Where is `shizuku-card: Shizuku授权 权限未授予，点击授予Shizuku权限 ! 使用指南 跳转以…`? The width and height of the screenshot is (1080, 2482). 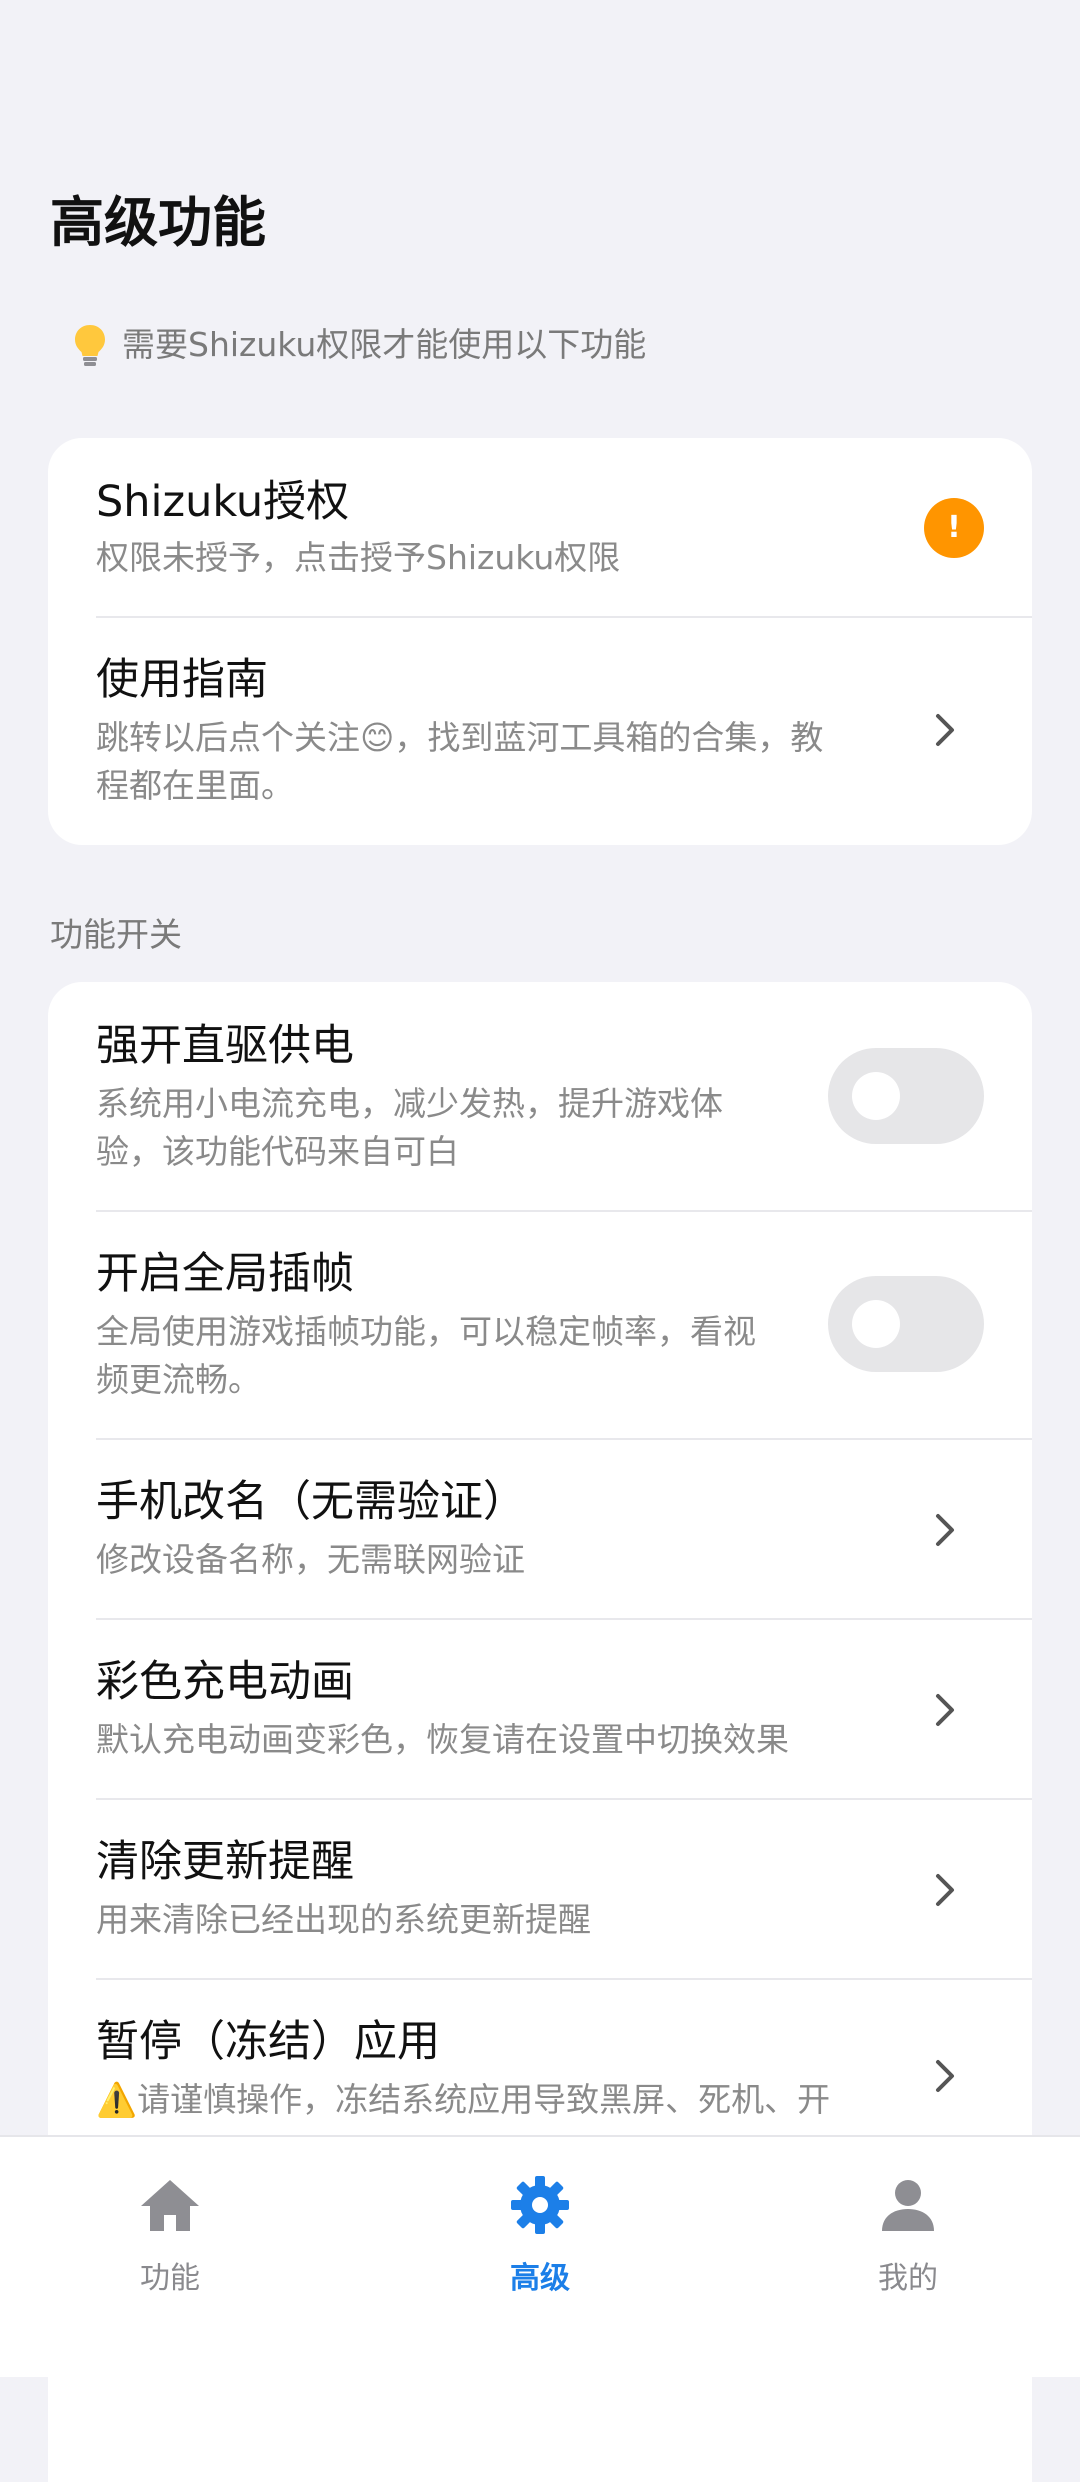
shizuku-card: Shizuku授权 权限未授予，点击授予Shizuku权限 ! 使用指南 跳转以… is located at coordinates (540, 641).